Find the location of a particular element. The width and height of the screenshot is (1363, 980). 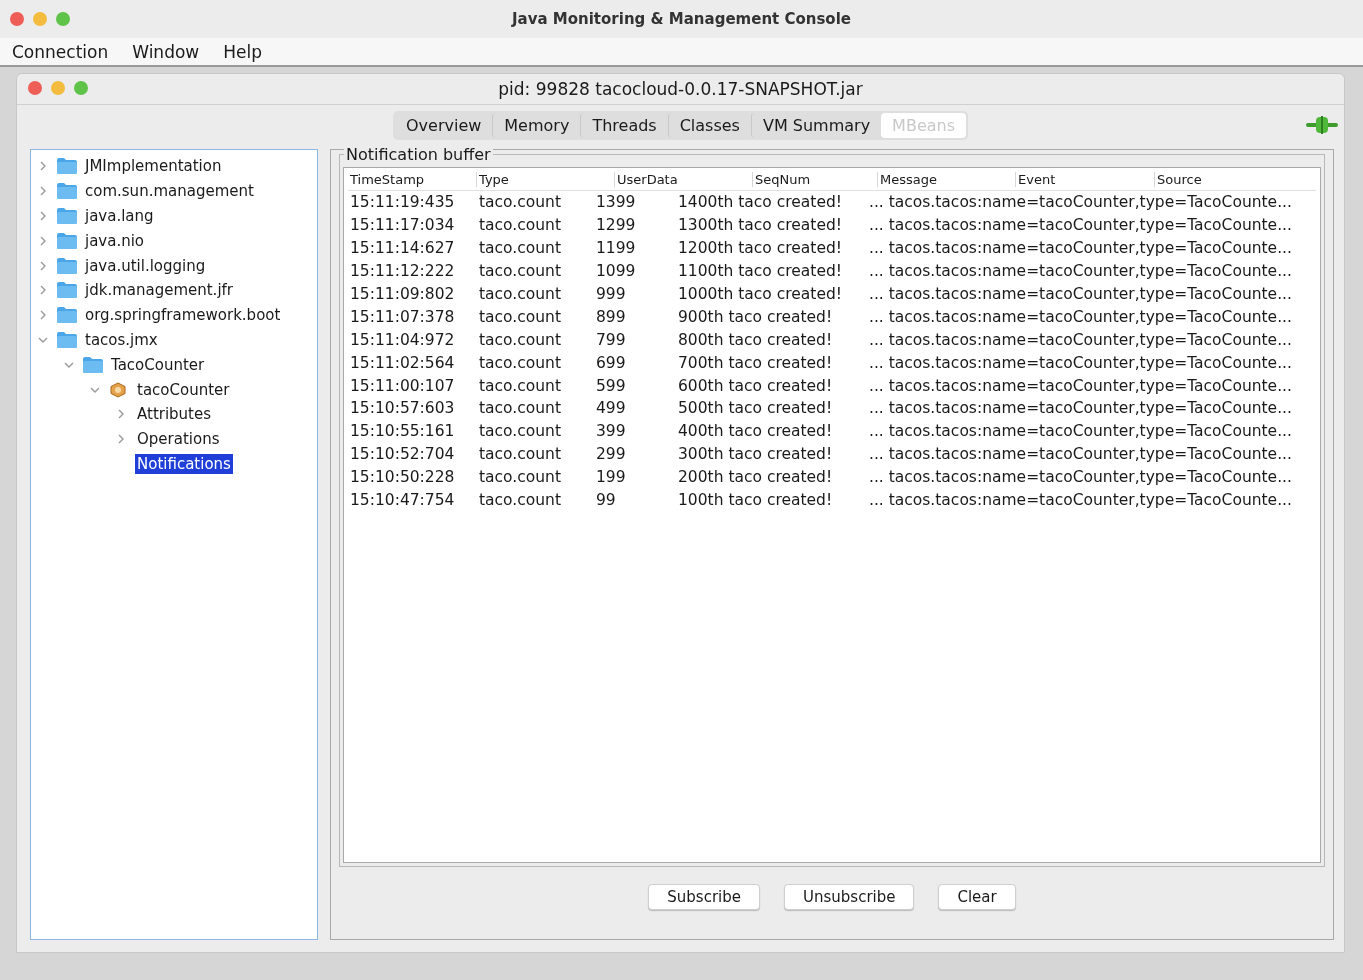

tree-item: java.lang is located at coordinates (119, 216).